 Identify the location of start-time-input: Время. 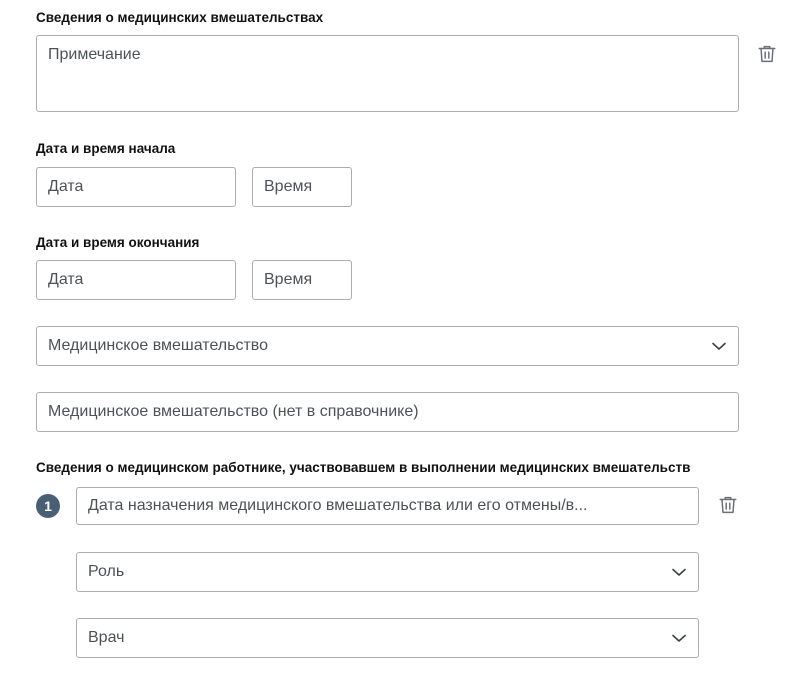
(302, 187).